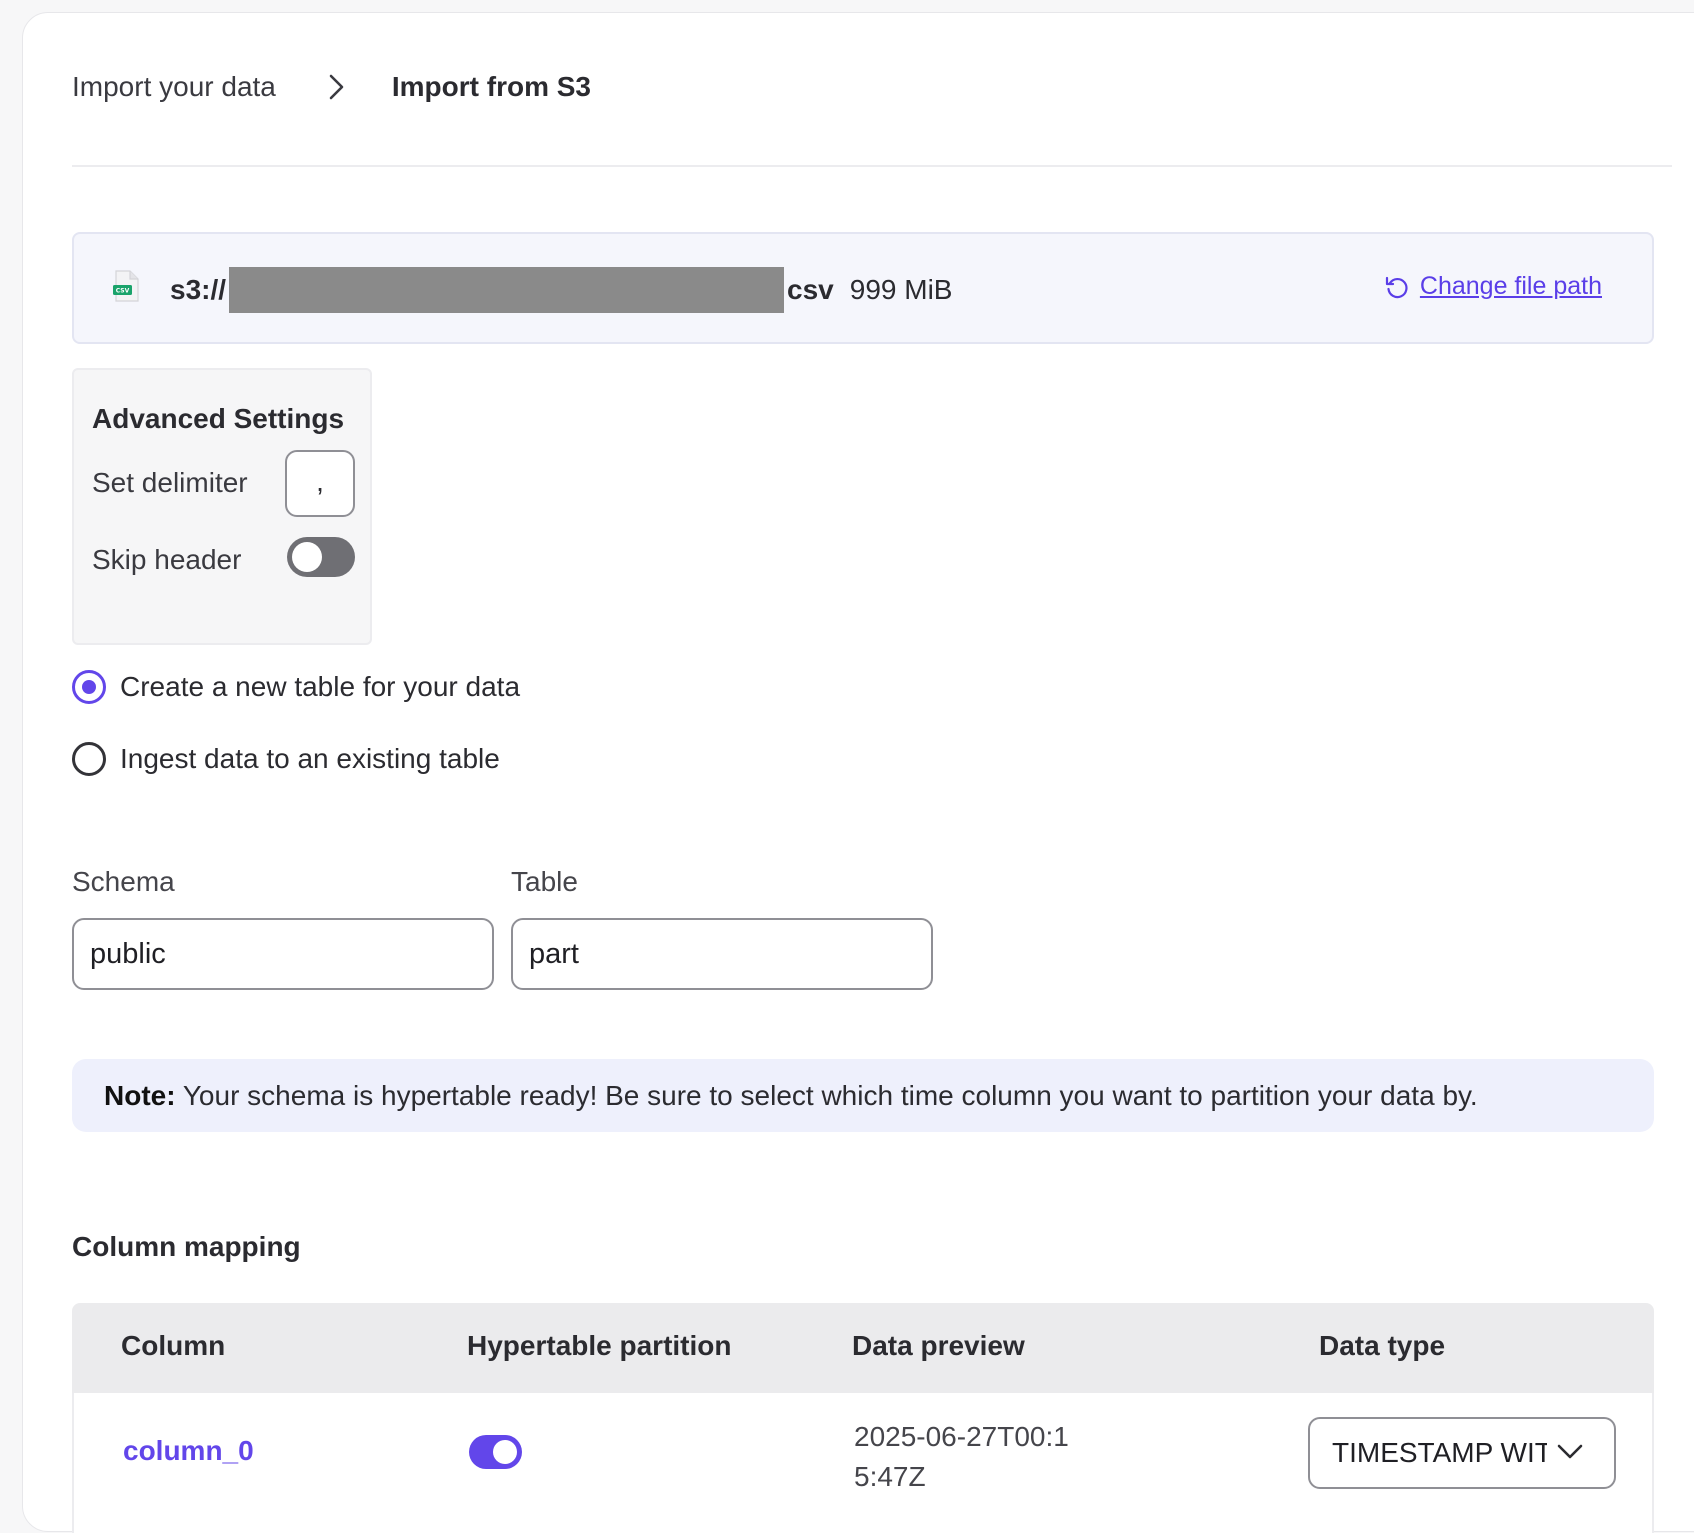  What do you see at coordinates (283, 954) in the screenshot?
I see `schema-input: public` at bounding box center [283, 954].